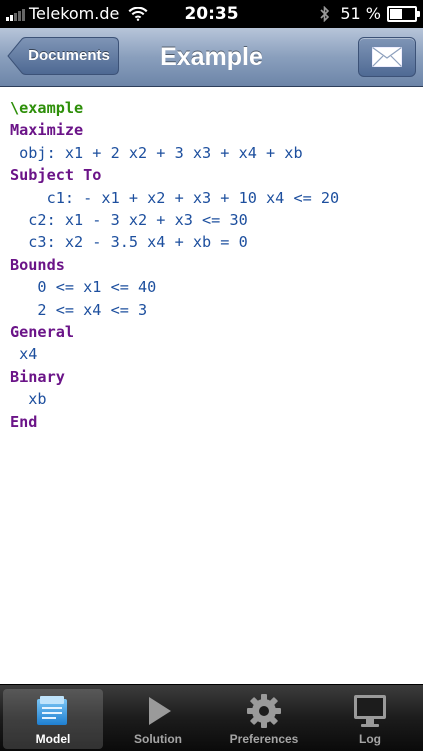 This screenshot has width=423, height=751. Describe the element at coordinates (211, 14) in the screenshot. I see `status-bar: Telekom.de 20:35 51 %` at that location.